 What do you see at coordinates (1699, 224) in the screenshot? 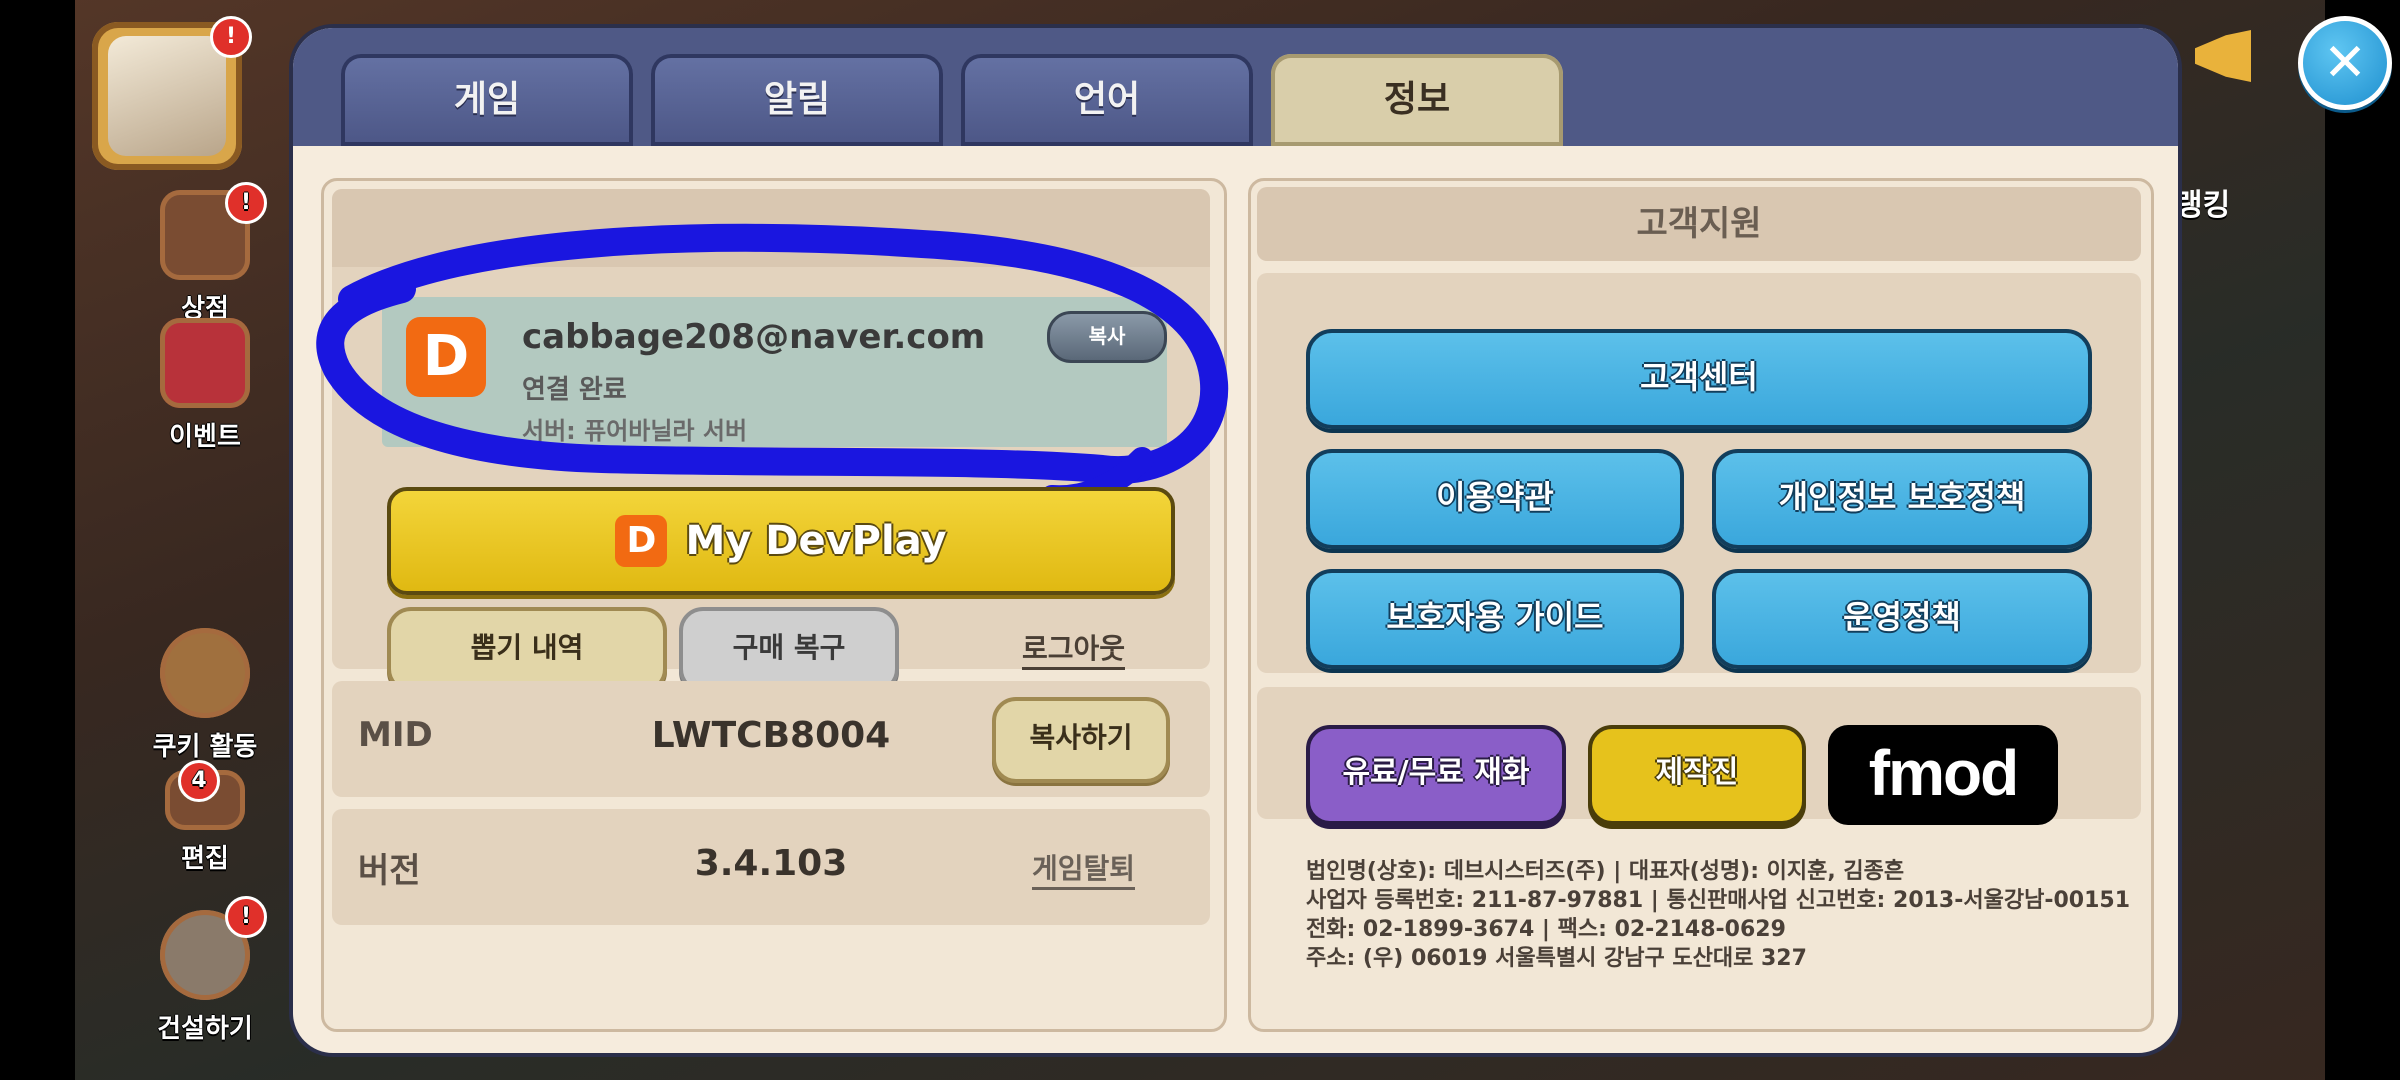
I see `support-title: 고객지원` at bounding box center [1699, 224].